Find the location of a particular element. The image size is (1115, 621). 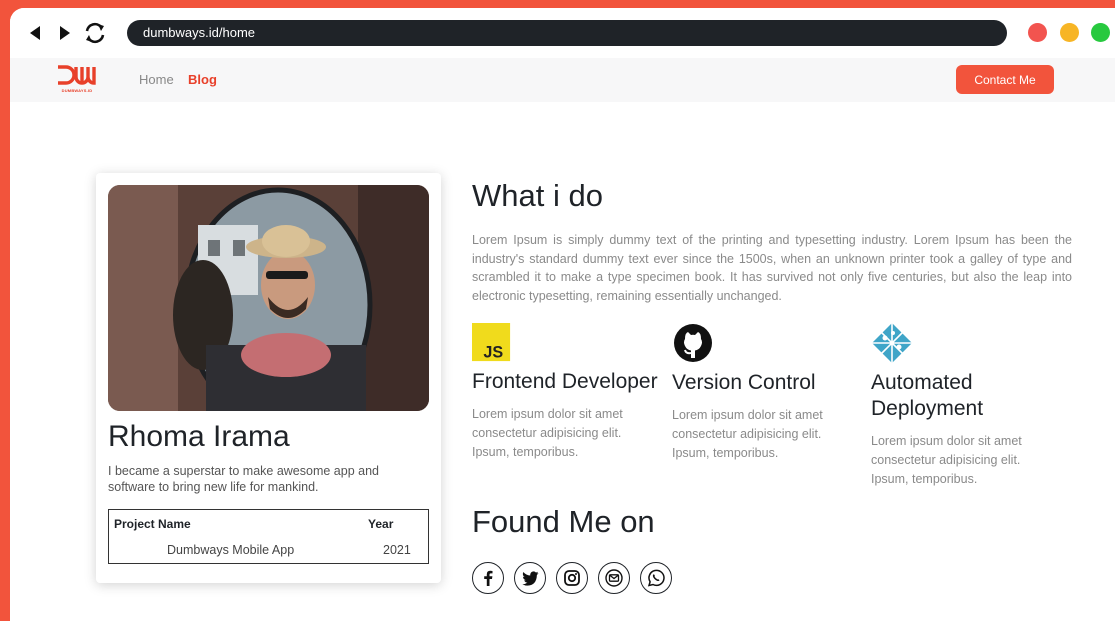

email-link is located at coordinates (614, 578).